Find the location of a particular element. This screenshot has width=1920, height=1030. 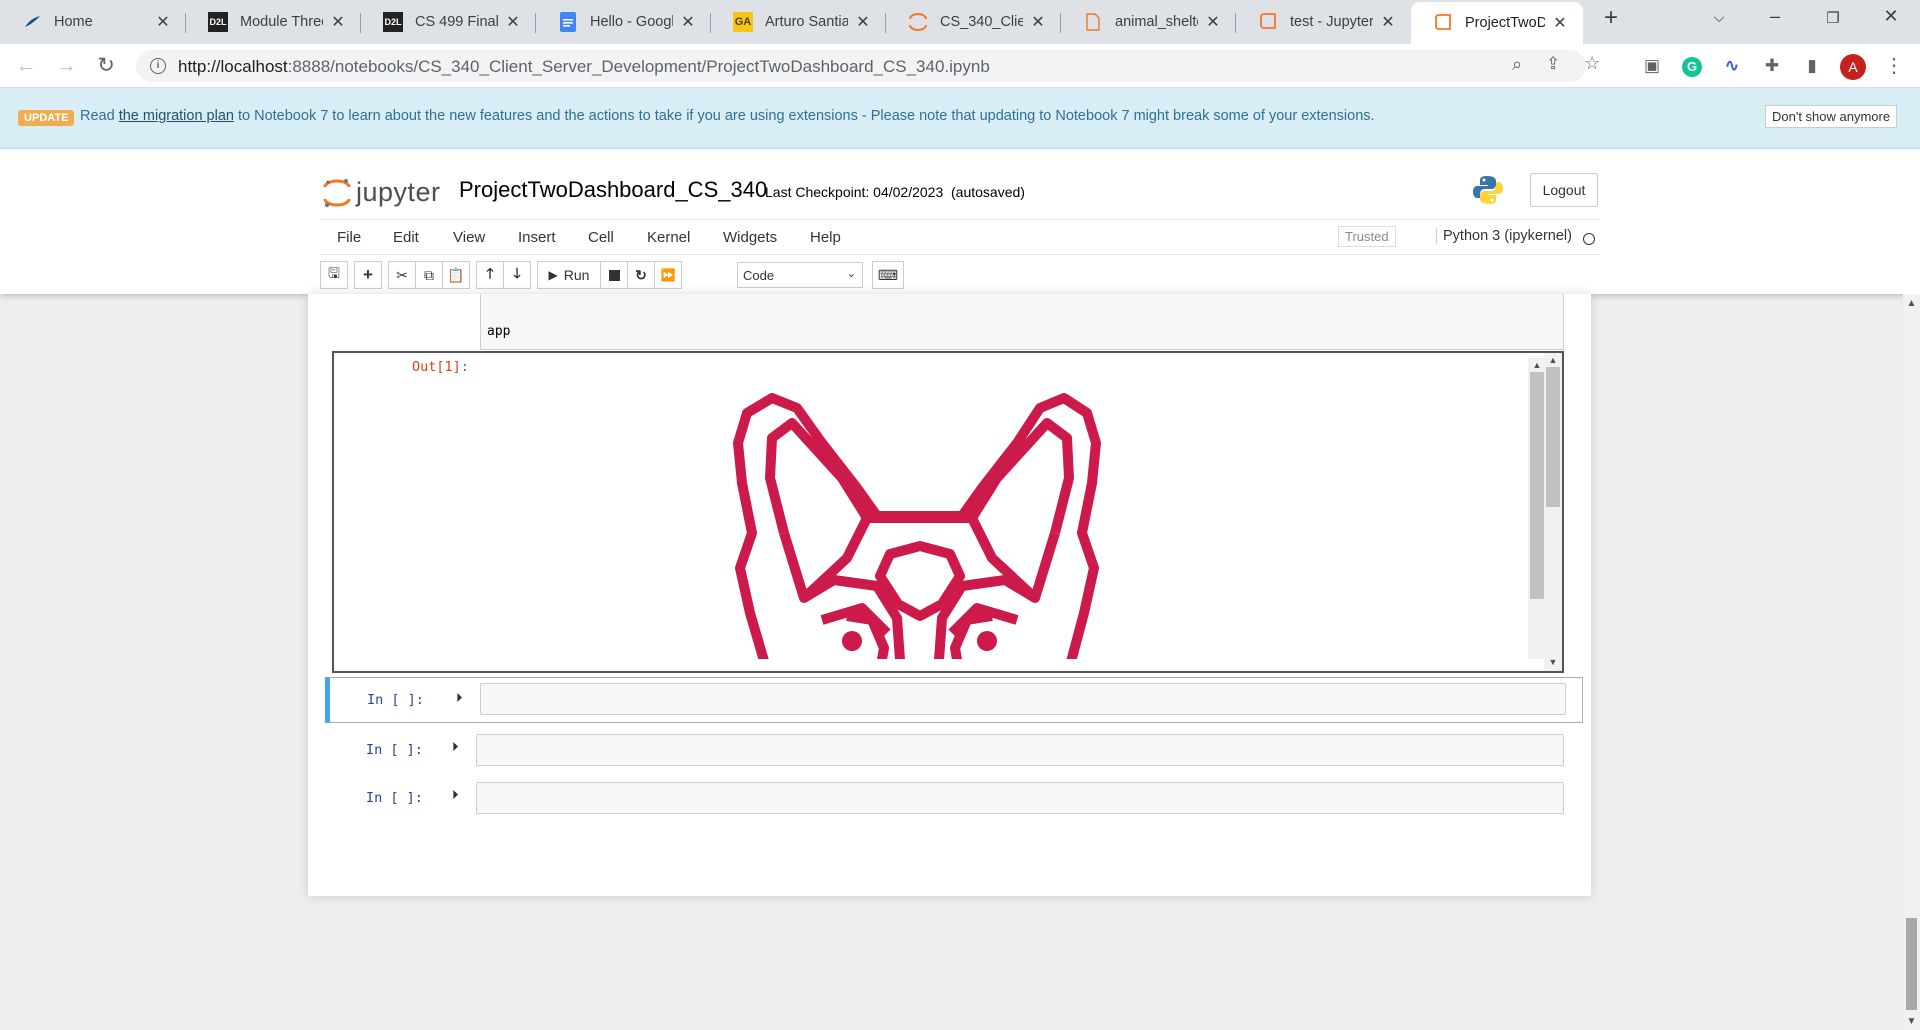

zoom-icon: ⌕ is located at coordinates (1517, 64).